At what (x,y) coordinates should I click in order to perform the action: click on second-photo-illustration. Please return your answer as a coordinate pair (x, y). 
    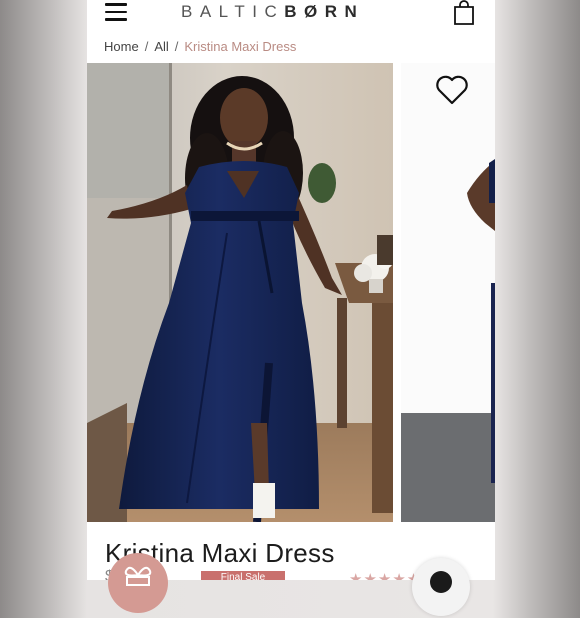
    Looking at the image, I should click on (448, 292).